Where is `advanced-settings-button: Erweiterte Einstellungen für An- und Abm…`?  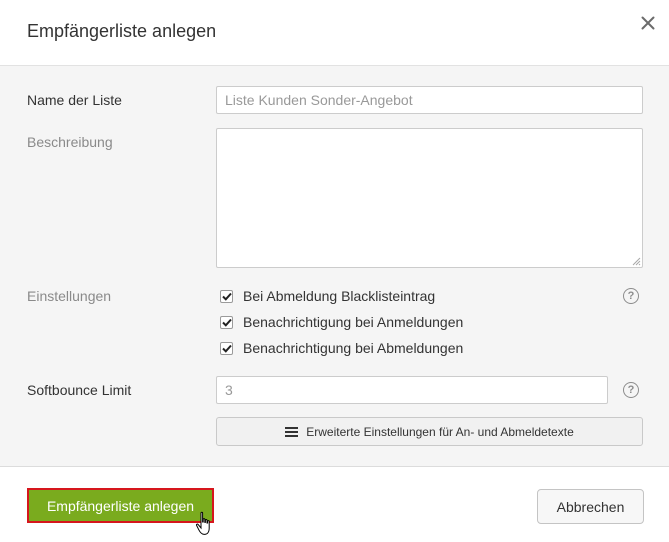 advanced-settings-button: Erweiterte Einstellungen für An- und Abm… is located at coordinates (429, 431).